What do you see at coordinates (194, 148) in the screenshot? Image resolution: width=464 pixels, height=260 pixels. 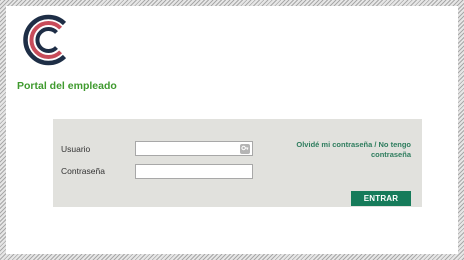 I see `username-input` at bounding box center [194, 148].